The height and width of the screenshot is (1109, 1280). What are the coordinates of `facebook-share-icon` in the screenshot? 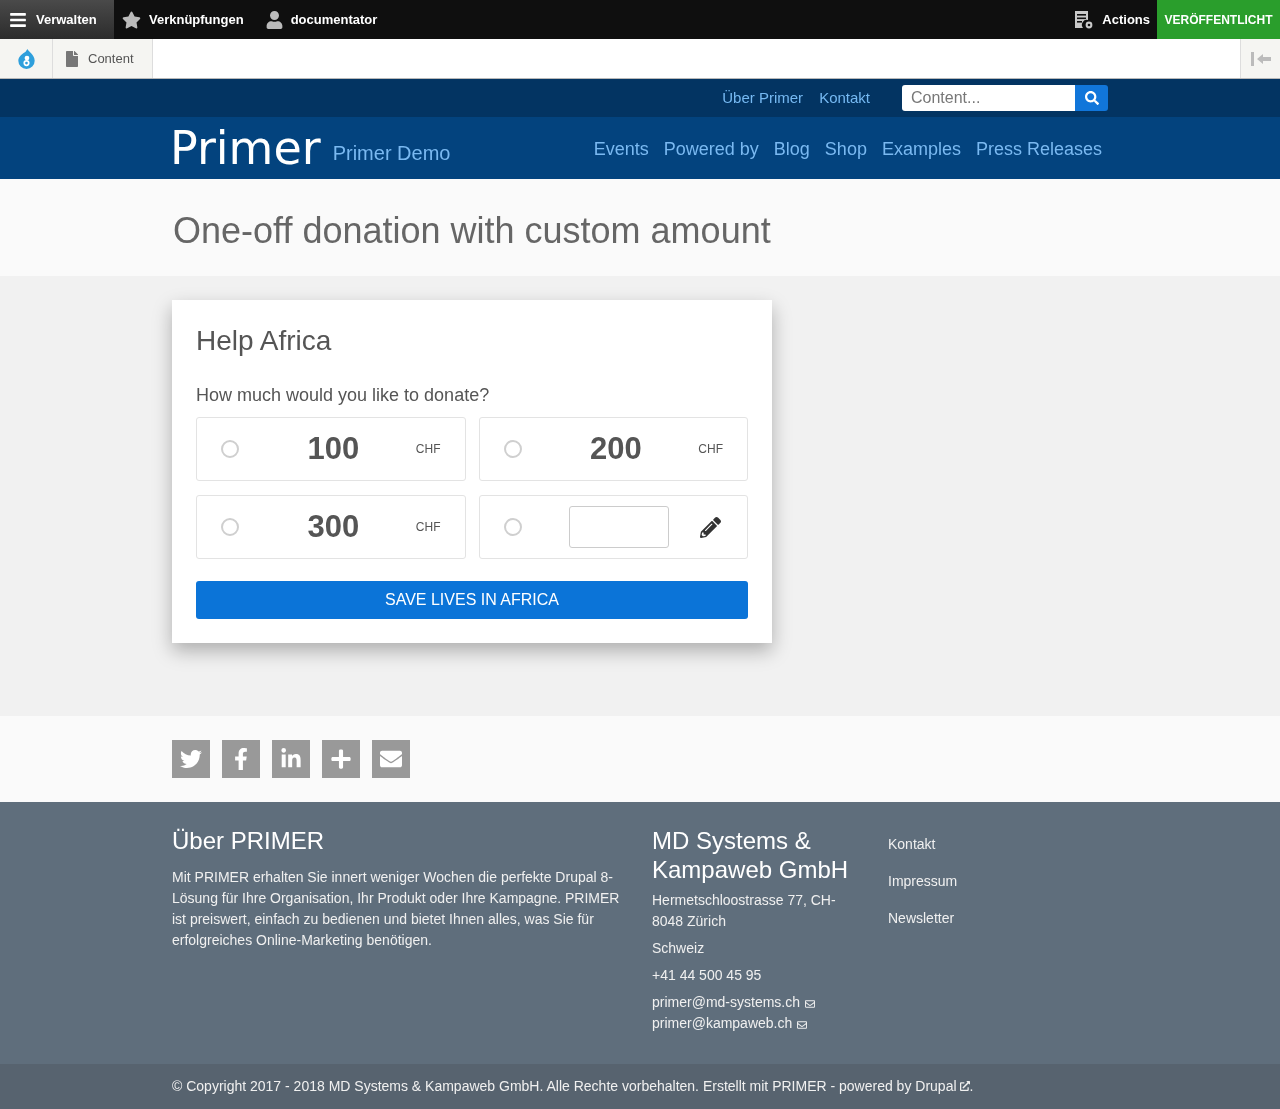 It's located at (241, 759).